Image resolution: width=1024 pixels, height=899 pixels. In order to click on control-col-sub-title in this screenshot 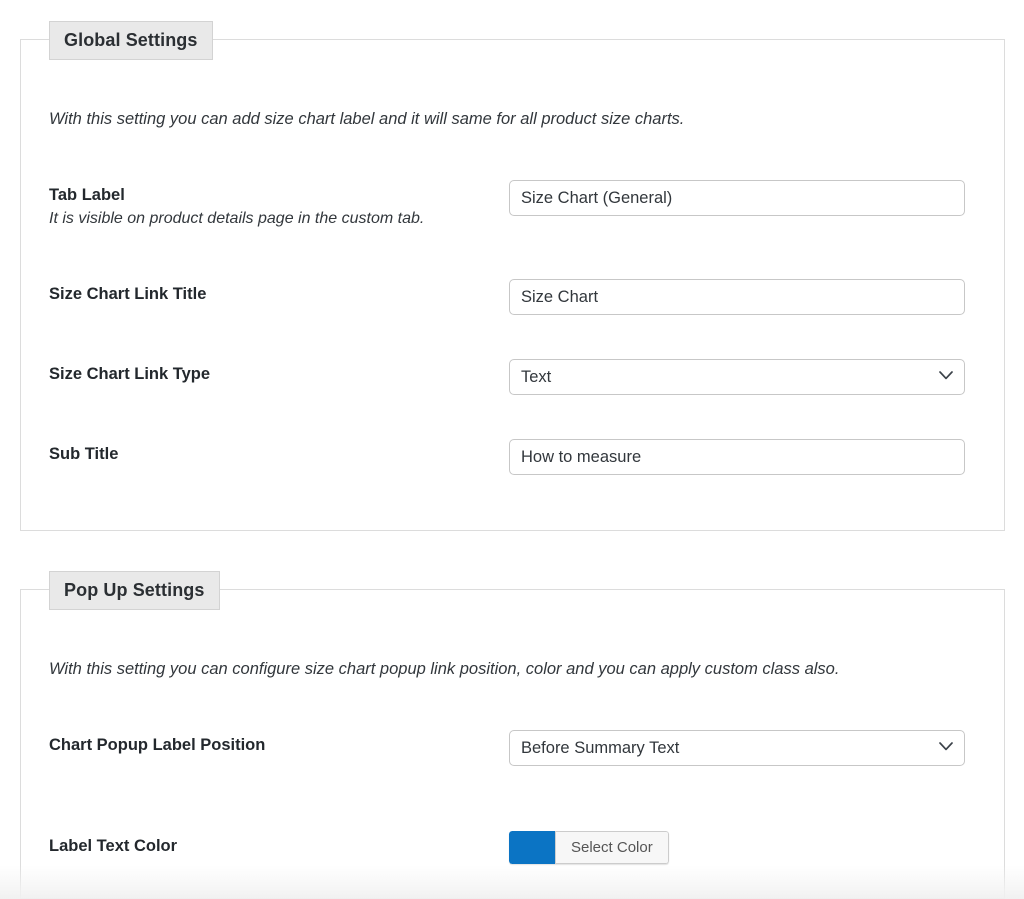, I will do `click(742, 457)`.